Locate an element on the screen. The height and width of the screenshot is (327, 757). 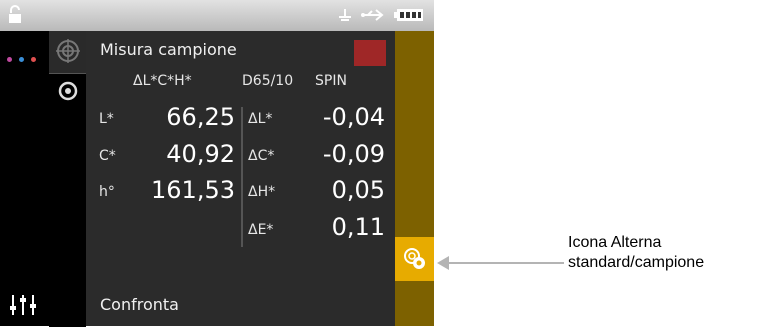
toggle-standard-sample-icon is located at coordinates (414, 258).